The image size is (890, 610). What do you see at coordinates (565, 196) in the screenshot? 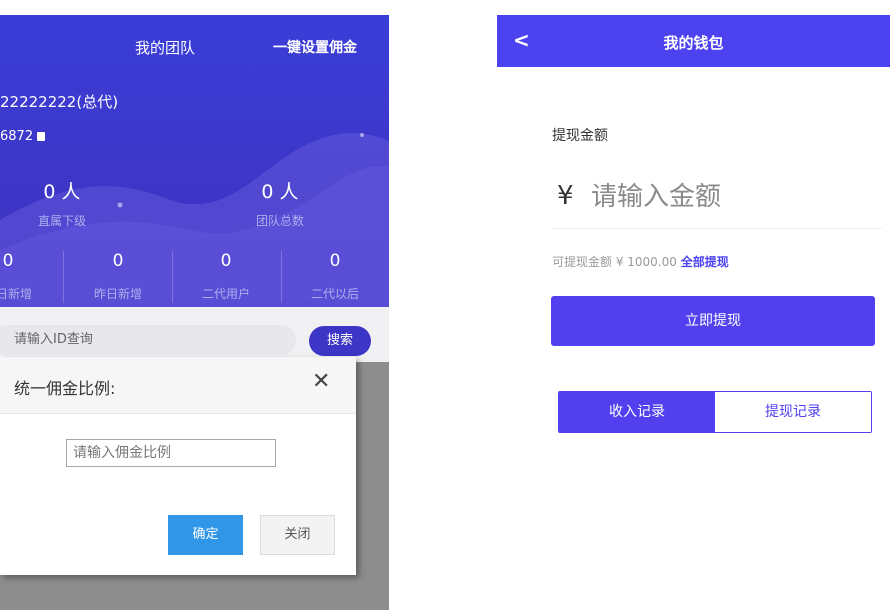
I see `currency-symbol: ¥` at bounding box center [565, 196].